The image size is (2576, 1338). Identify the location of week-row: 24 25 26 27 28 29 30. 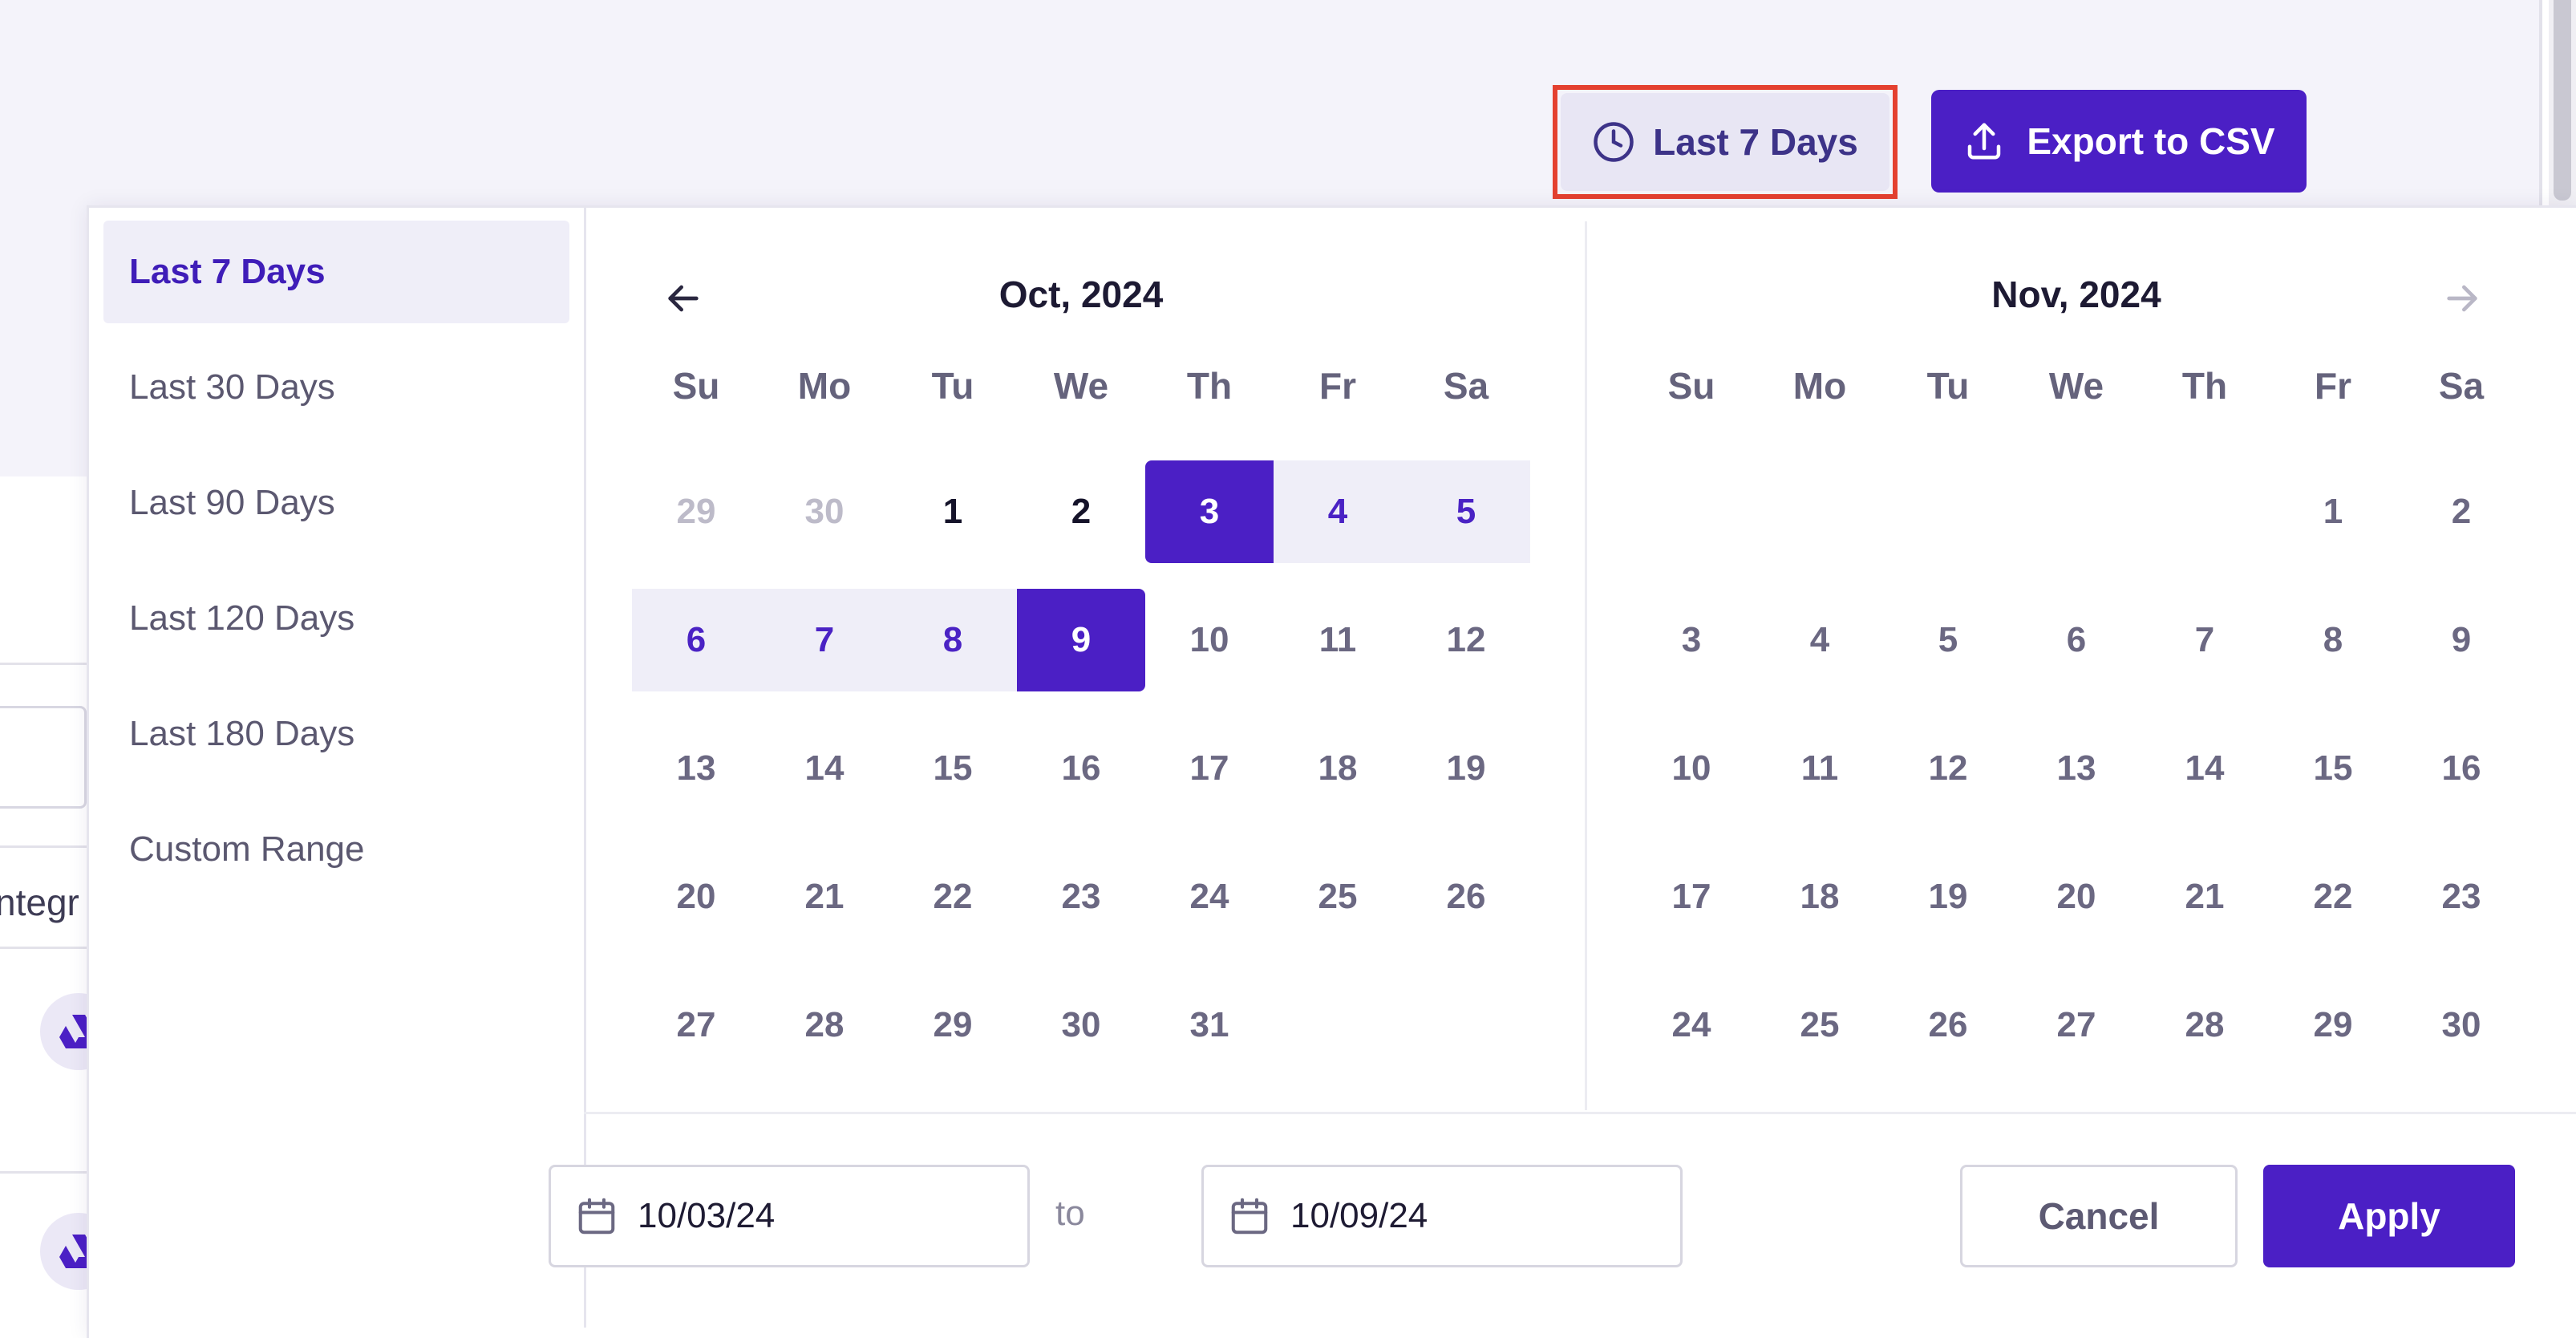
(2076, 1025).